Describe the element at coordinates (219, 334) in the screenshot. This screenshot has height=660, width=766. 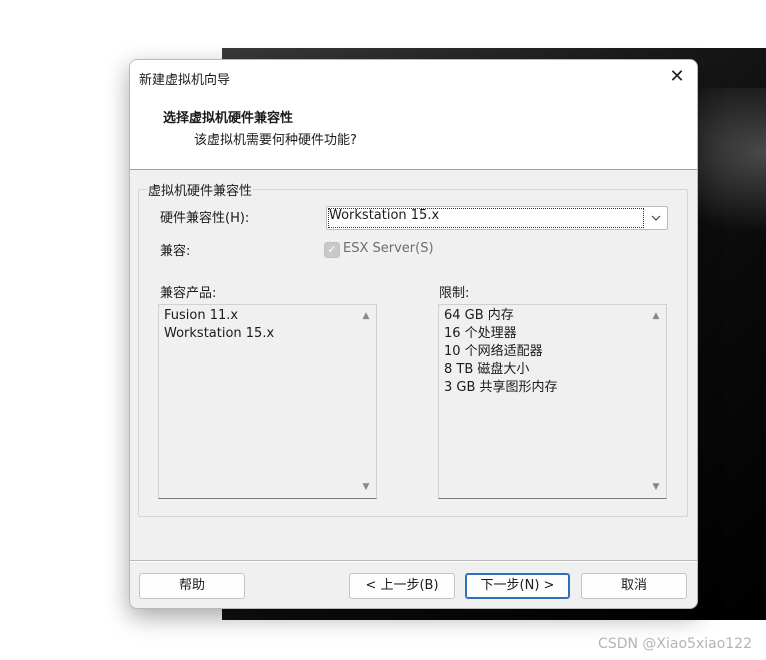
I see `list-item: Workstation 15.x` at that location.